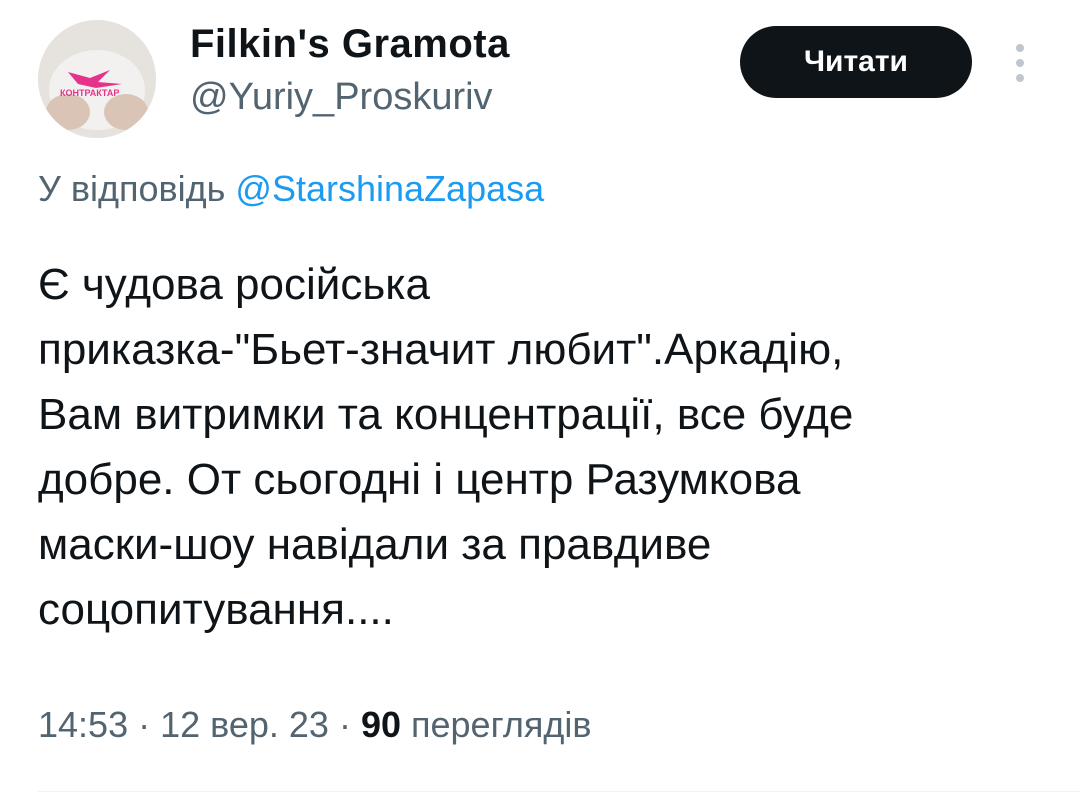  What do you see at coordinates (559, 791) in the screenshot?
I see `divider` at bounding box center [559, 791].